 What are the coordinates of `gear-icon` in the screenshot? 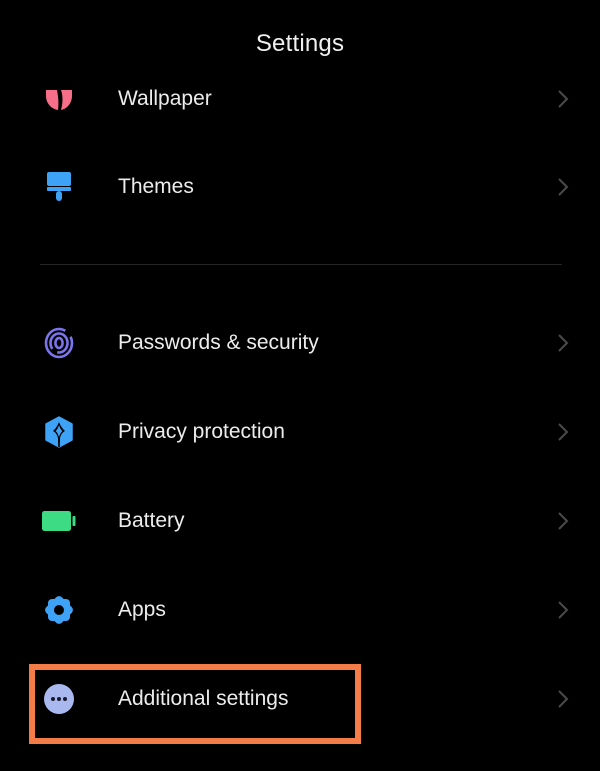 It's located at (59, 610).